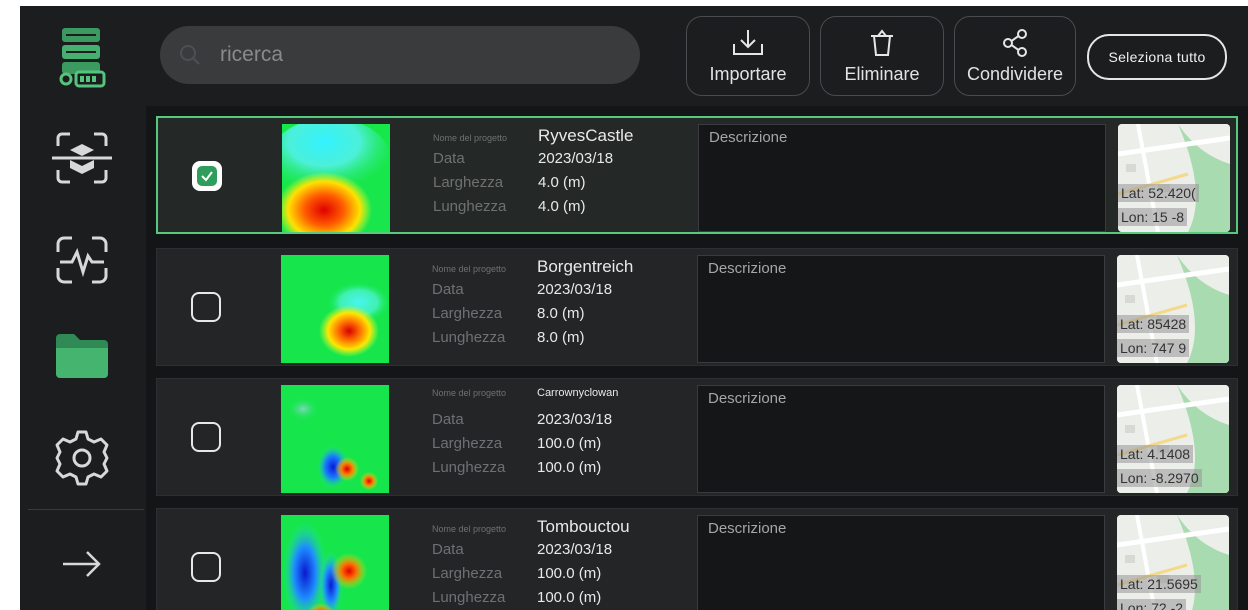  Describe the element at coordinates (1152, 604) in the screenshot. I see `longitude: Lon: 72 -2` at that location.